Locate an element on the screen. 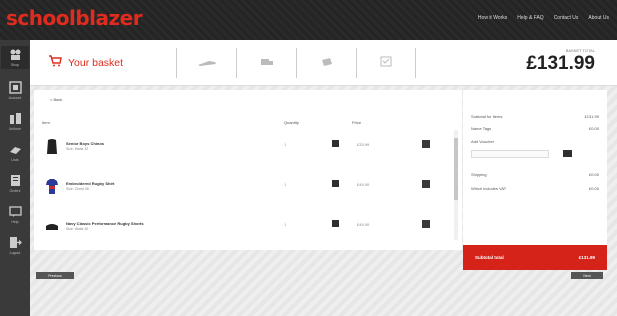 Image resolution: width=617 pixels, height=316 pixels. top-link-help-faq: Help & FAQ is located at coordinates (530, 18).